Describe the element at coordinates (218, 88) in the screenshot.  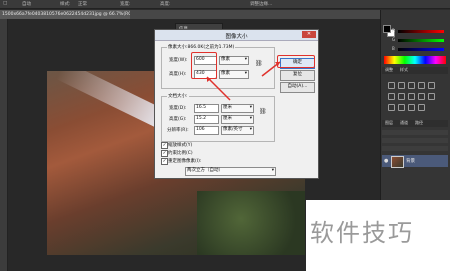
I see `arrow-to-width` at that location.